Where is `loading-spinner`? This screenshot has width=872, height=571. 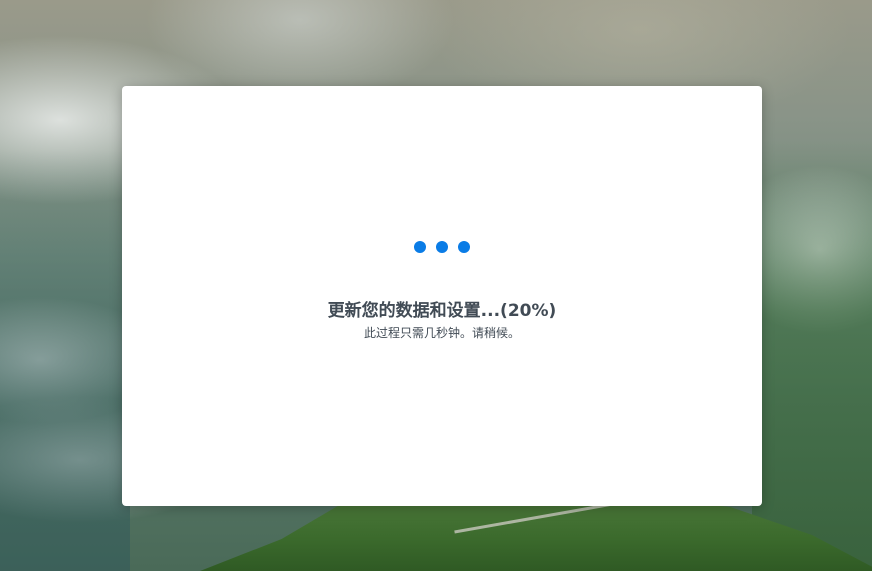 loading-spinner is located at coordinates (442, 247).